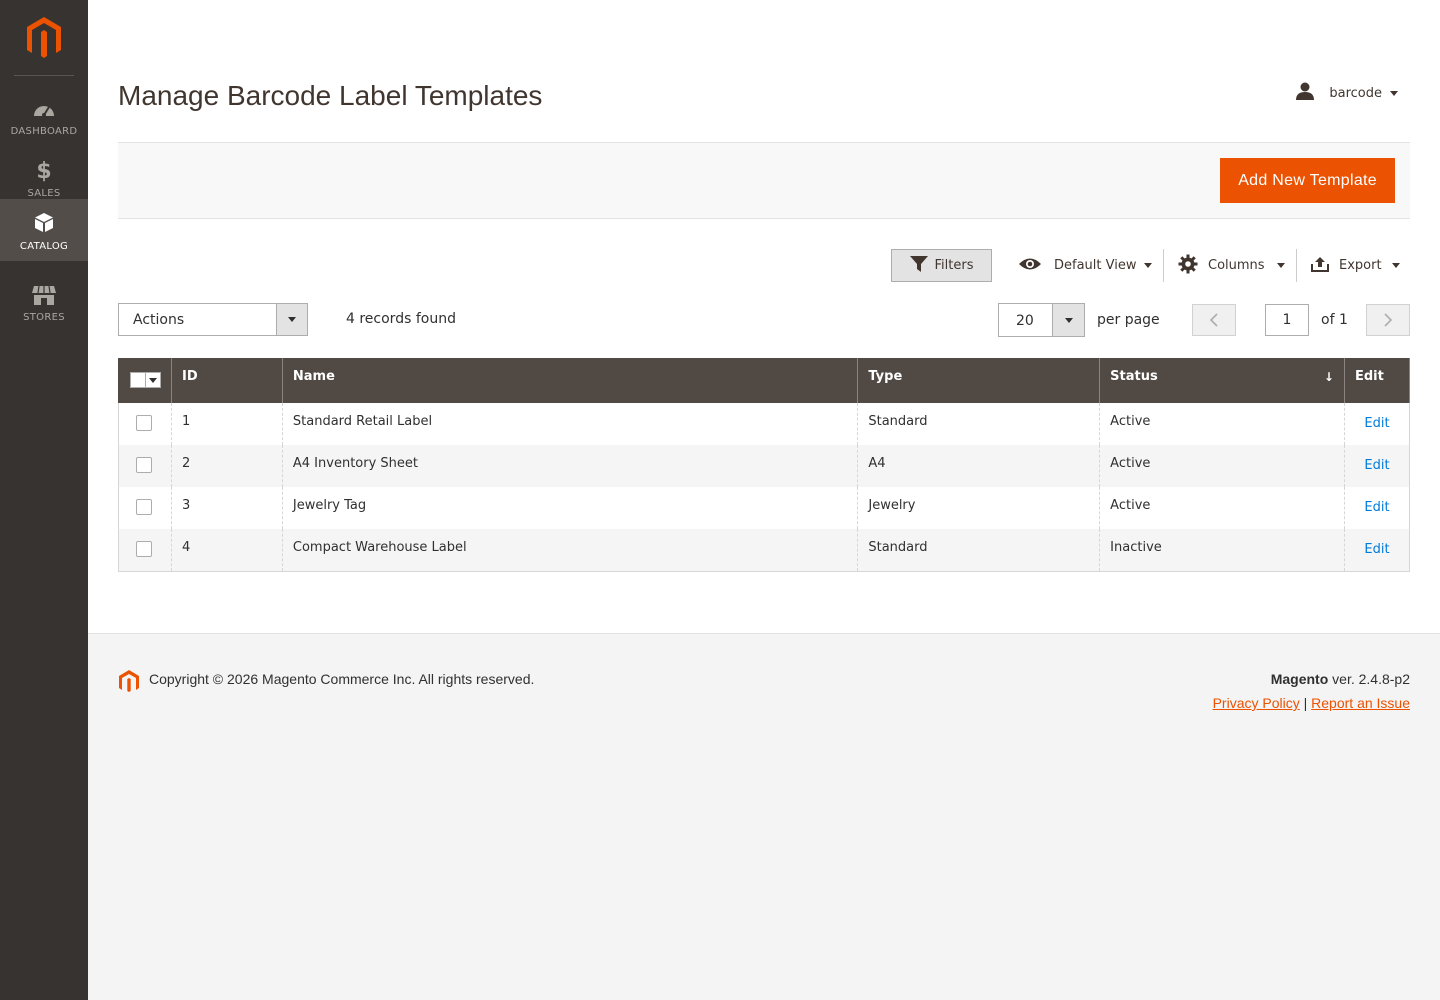 The width and height of the screenshot is (1440, 1000). I want to click on columns-control: Columns, so click(1231, 265).